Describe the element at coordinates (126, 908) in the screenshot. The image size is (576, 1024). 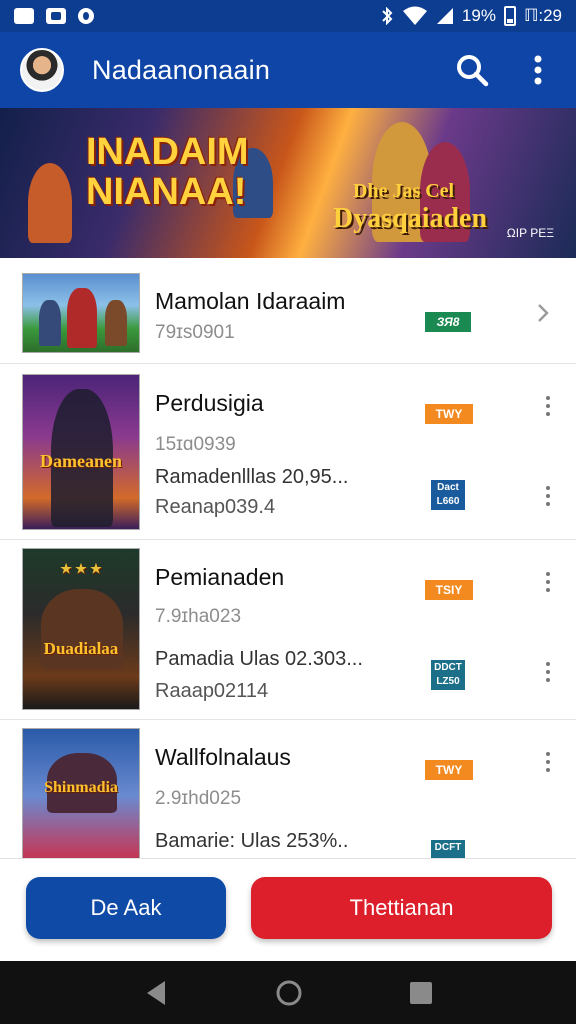
I see `primary-action-button: De Aak` at that location.